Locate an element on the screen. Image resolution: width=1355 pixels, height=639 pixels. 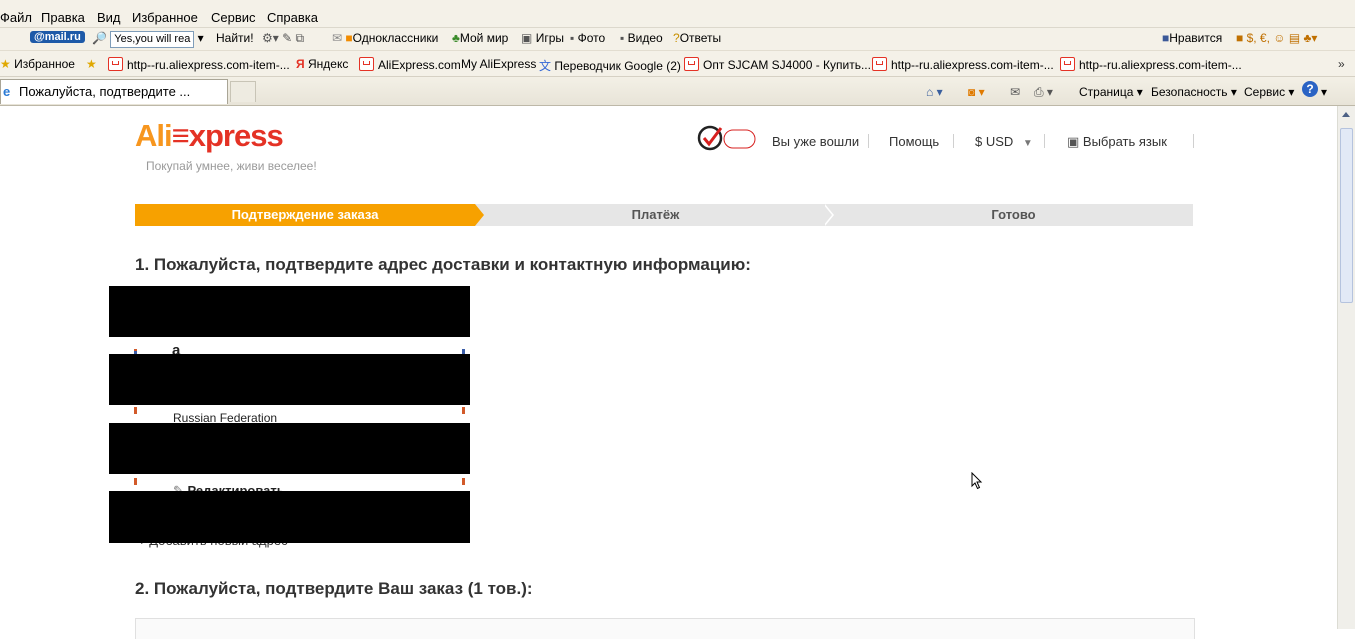
menu-edit: Правка is located at coordinates (63, 17).